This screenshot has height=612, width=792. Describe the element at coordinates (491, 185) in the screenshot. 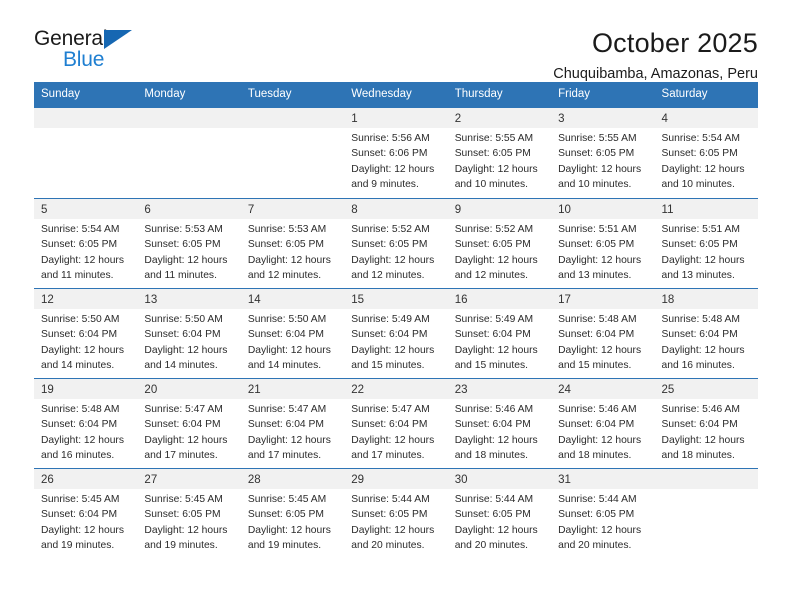

I see `daylight-text-line2: and 10 minutes.` at that location.